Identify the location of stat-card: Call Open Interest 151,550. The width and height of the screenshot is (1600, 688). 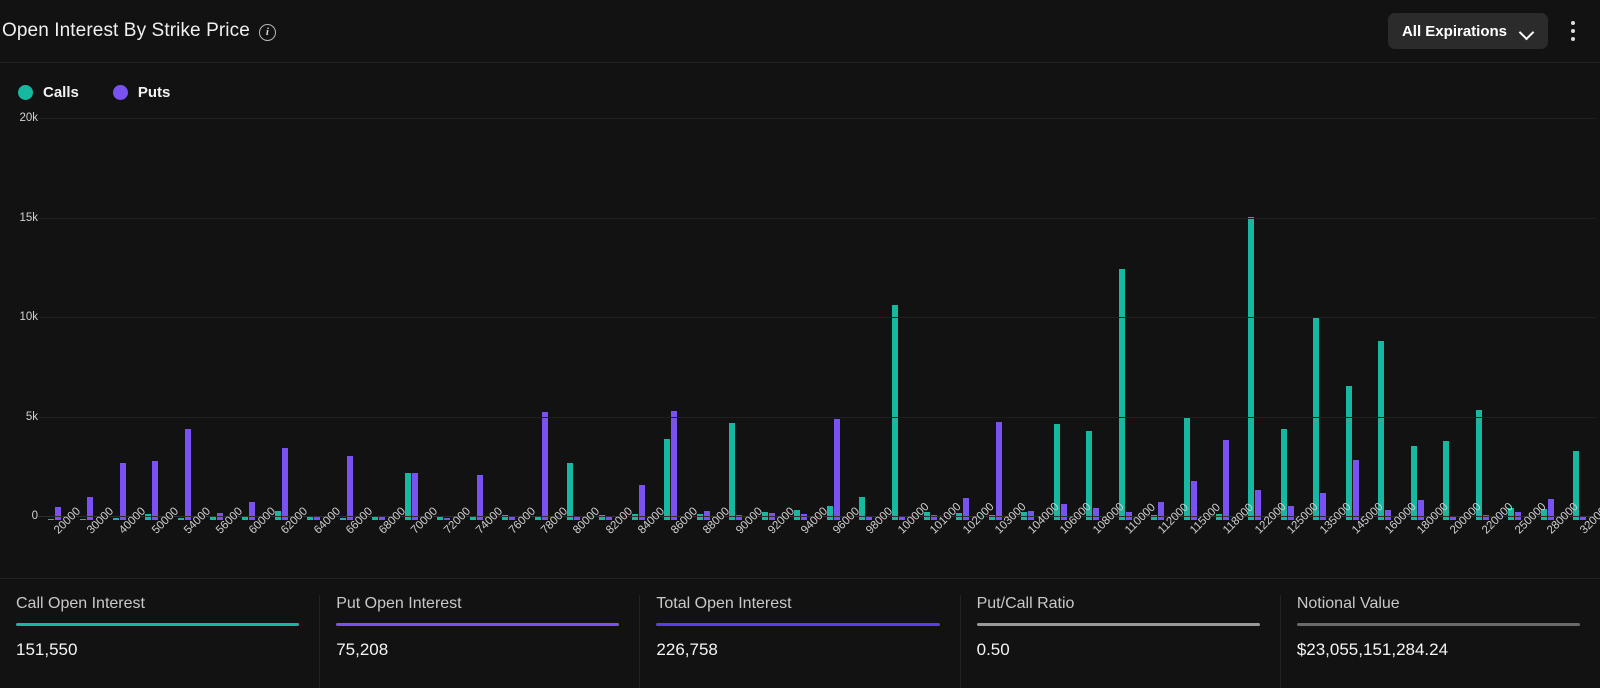
(159, 641).